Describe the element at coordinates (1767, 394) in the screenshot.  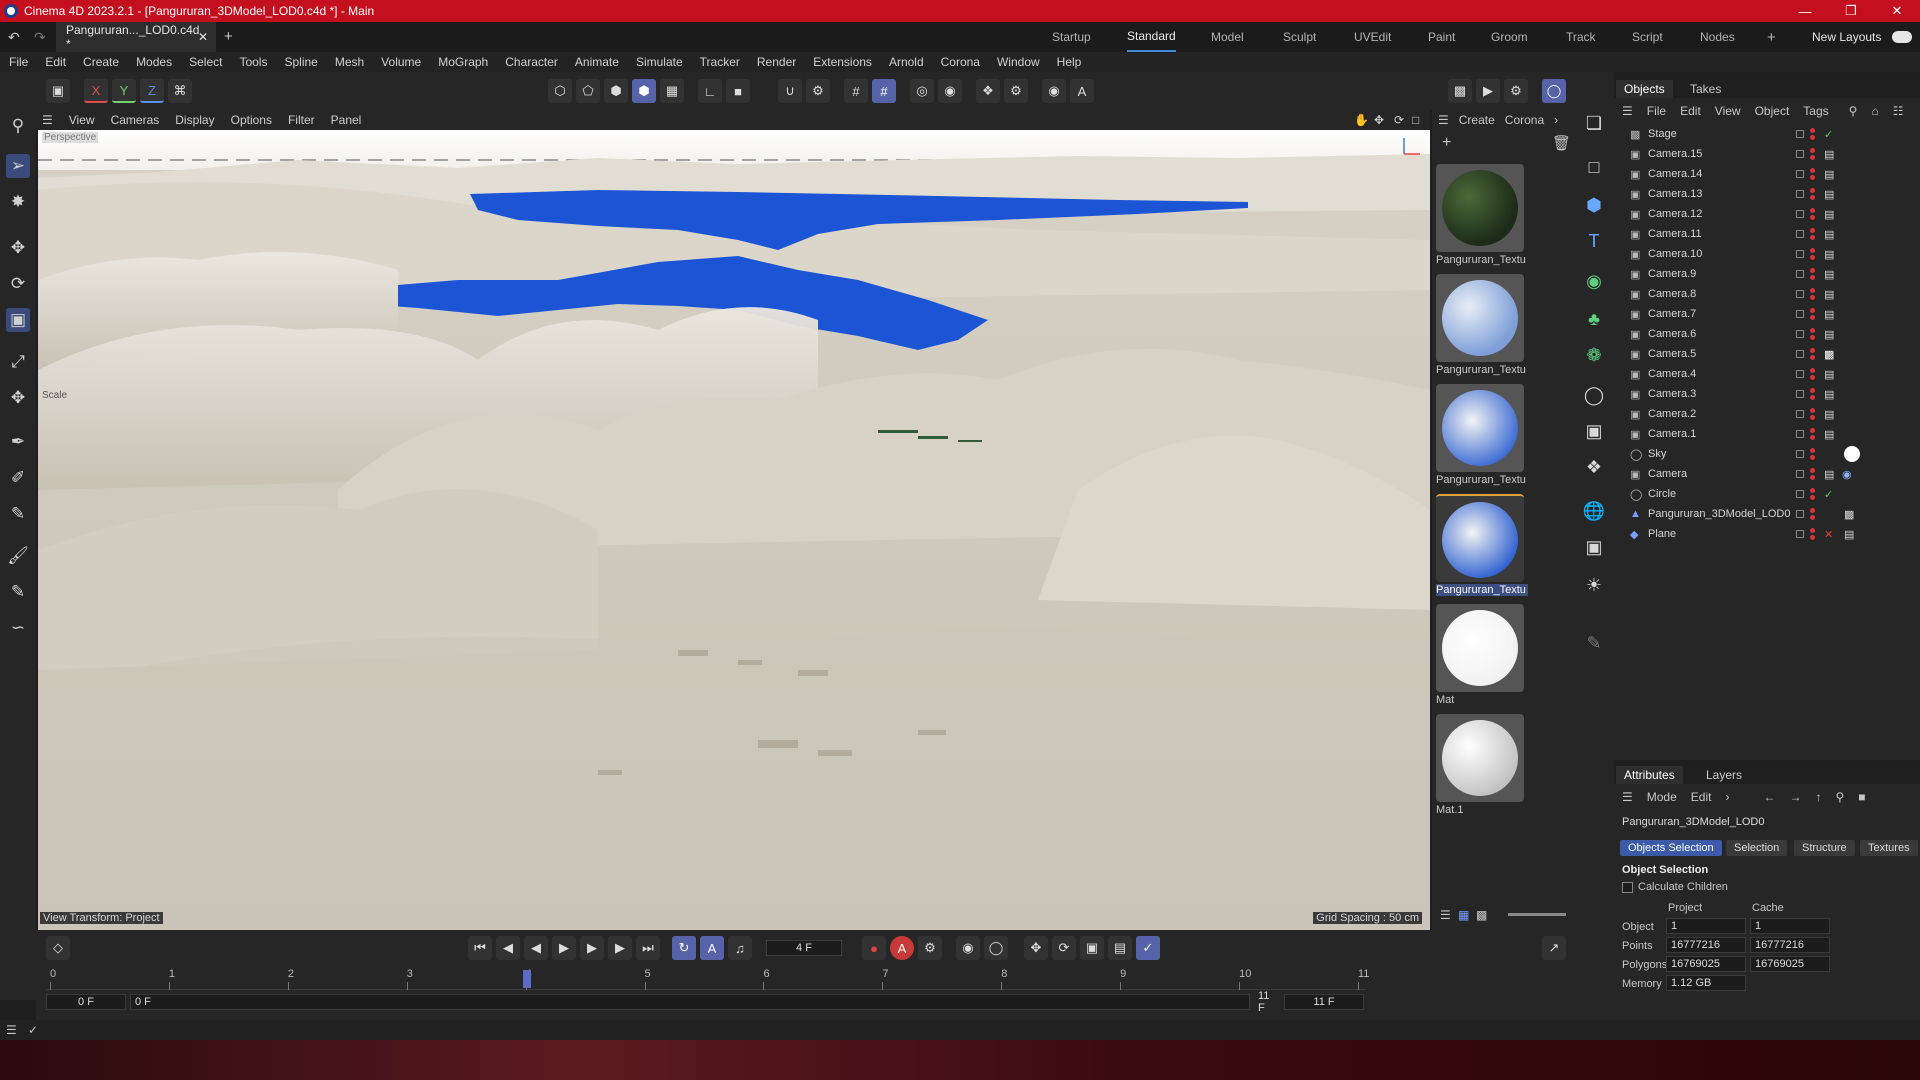
I see `list-item: ▣ Camera.3 ▤` at that location.